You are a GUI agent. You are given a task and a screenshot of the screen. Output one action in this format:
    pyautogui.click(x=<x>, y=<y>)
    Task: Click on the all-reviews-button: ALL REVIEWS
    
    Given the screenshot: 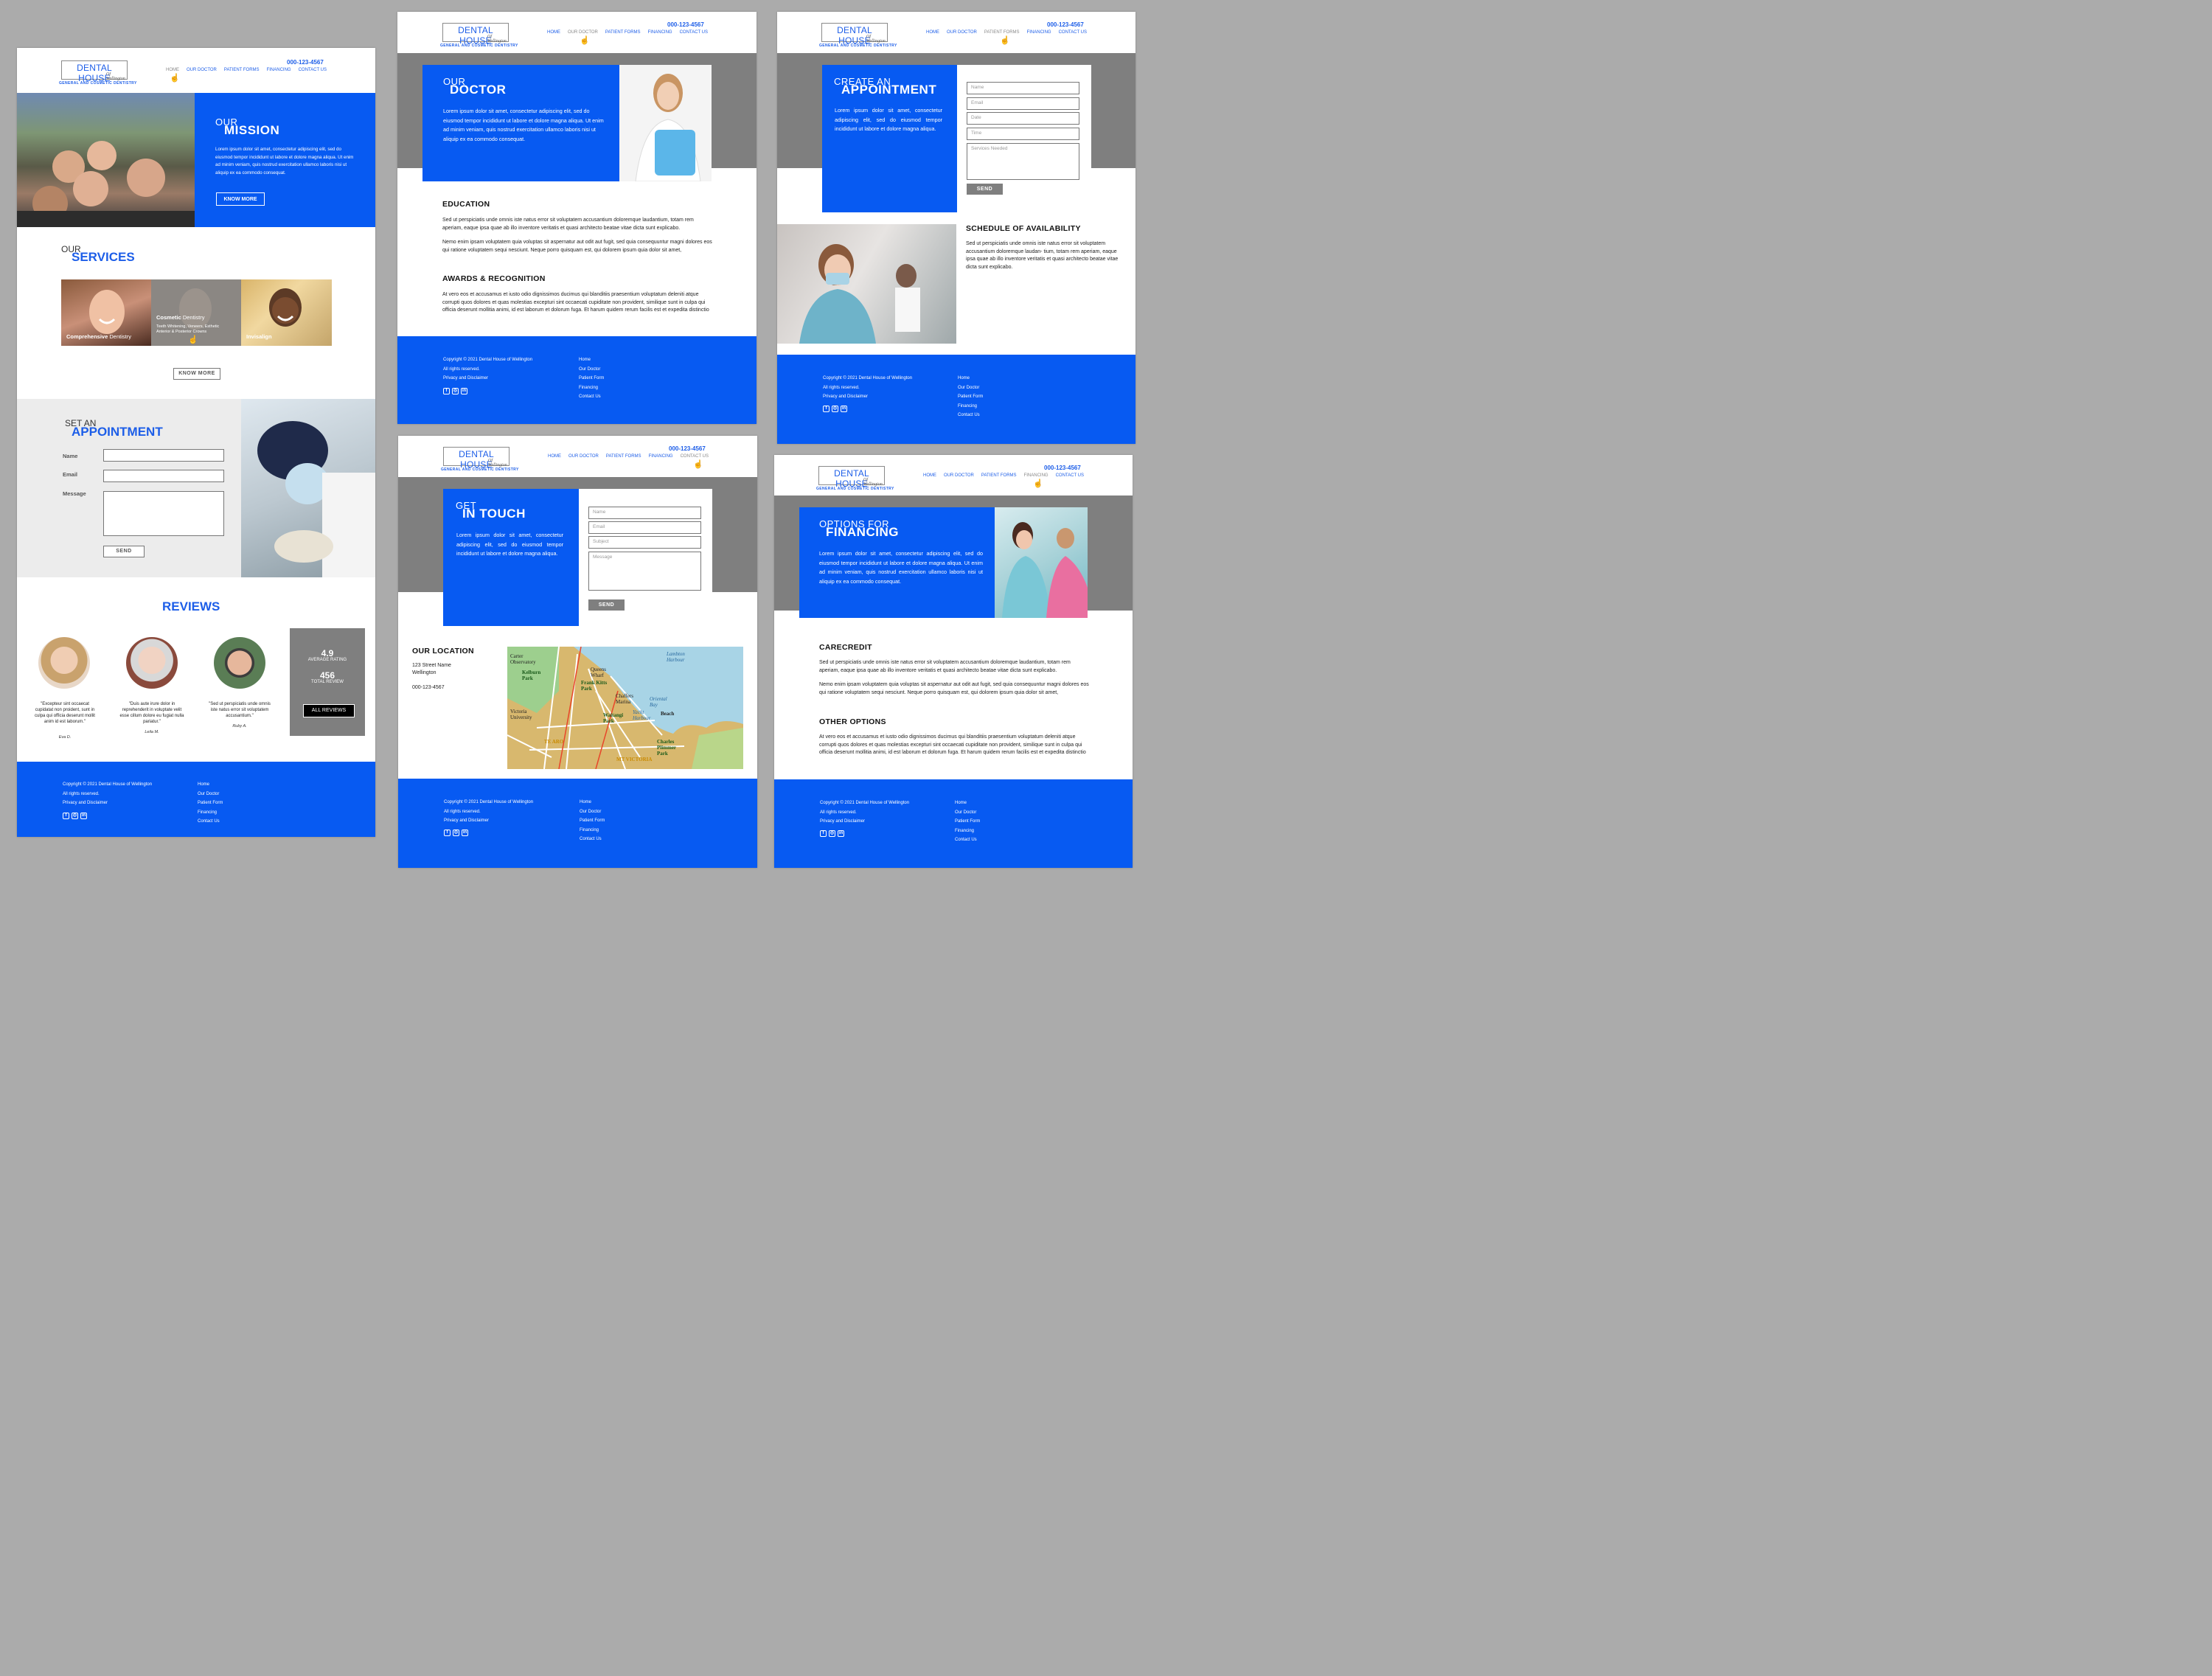 What is the action you would take?
    pyautogui.click(x=329, y=710)
    